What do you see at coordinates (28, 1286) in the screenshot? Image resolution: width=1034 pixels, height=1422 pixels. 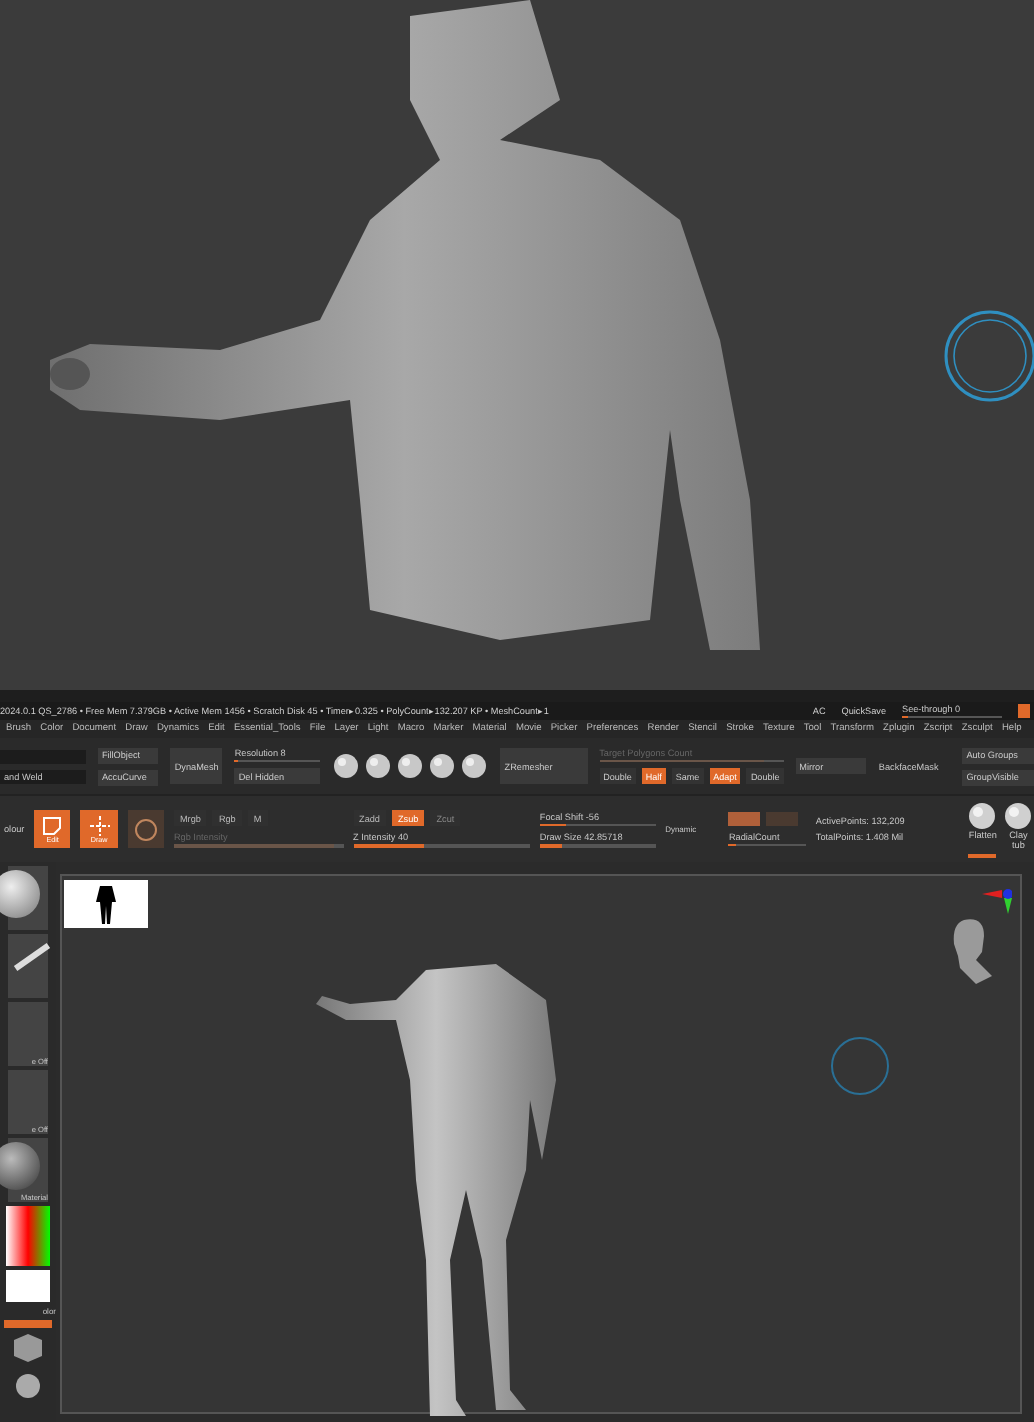 I see `color-swatch` at bounding box center [28, 1286].